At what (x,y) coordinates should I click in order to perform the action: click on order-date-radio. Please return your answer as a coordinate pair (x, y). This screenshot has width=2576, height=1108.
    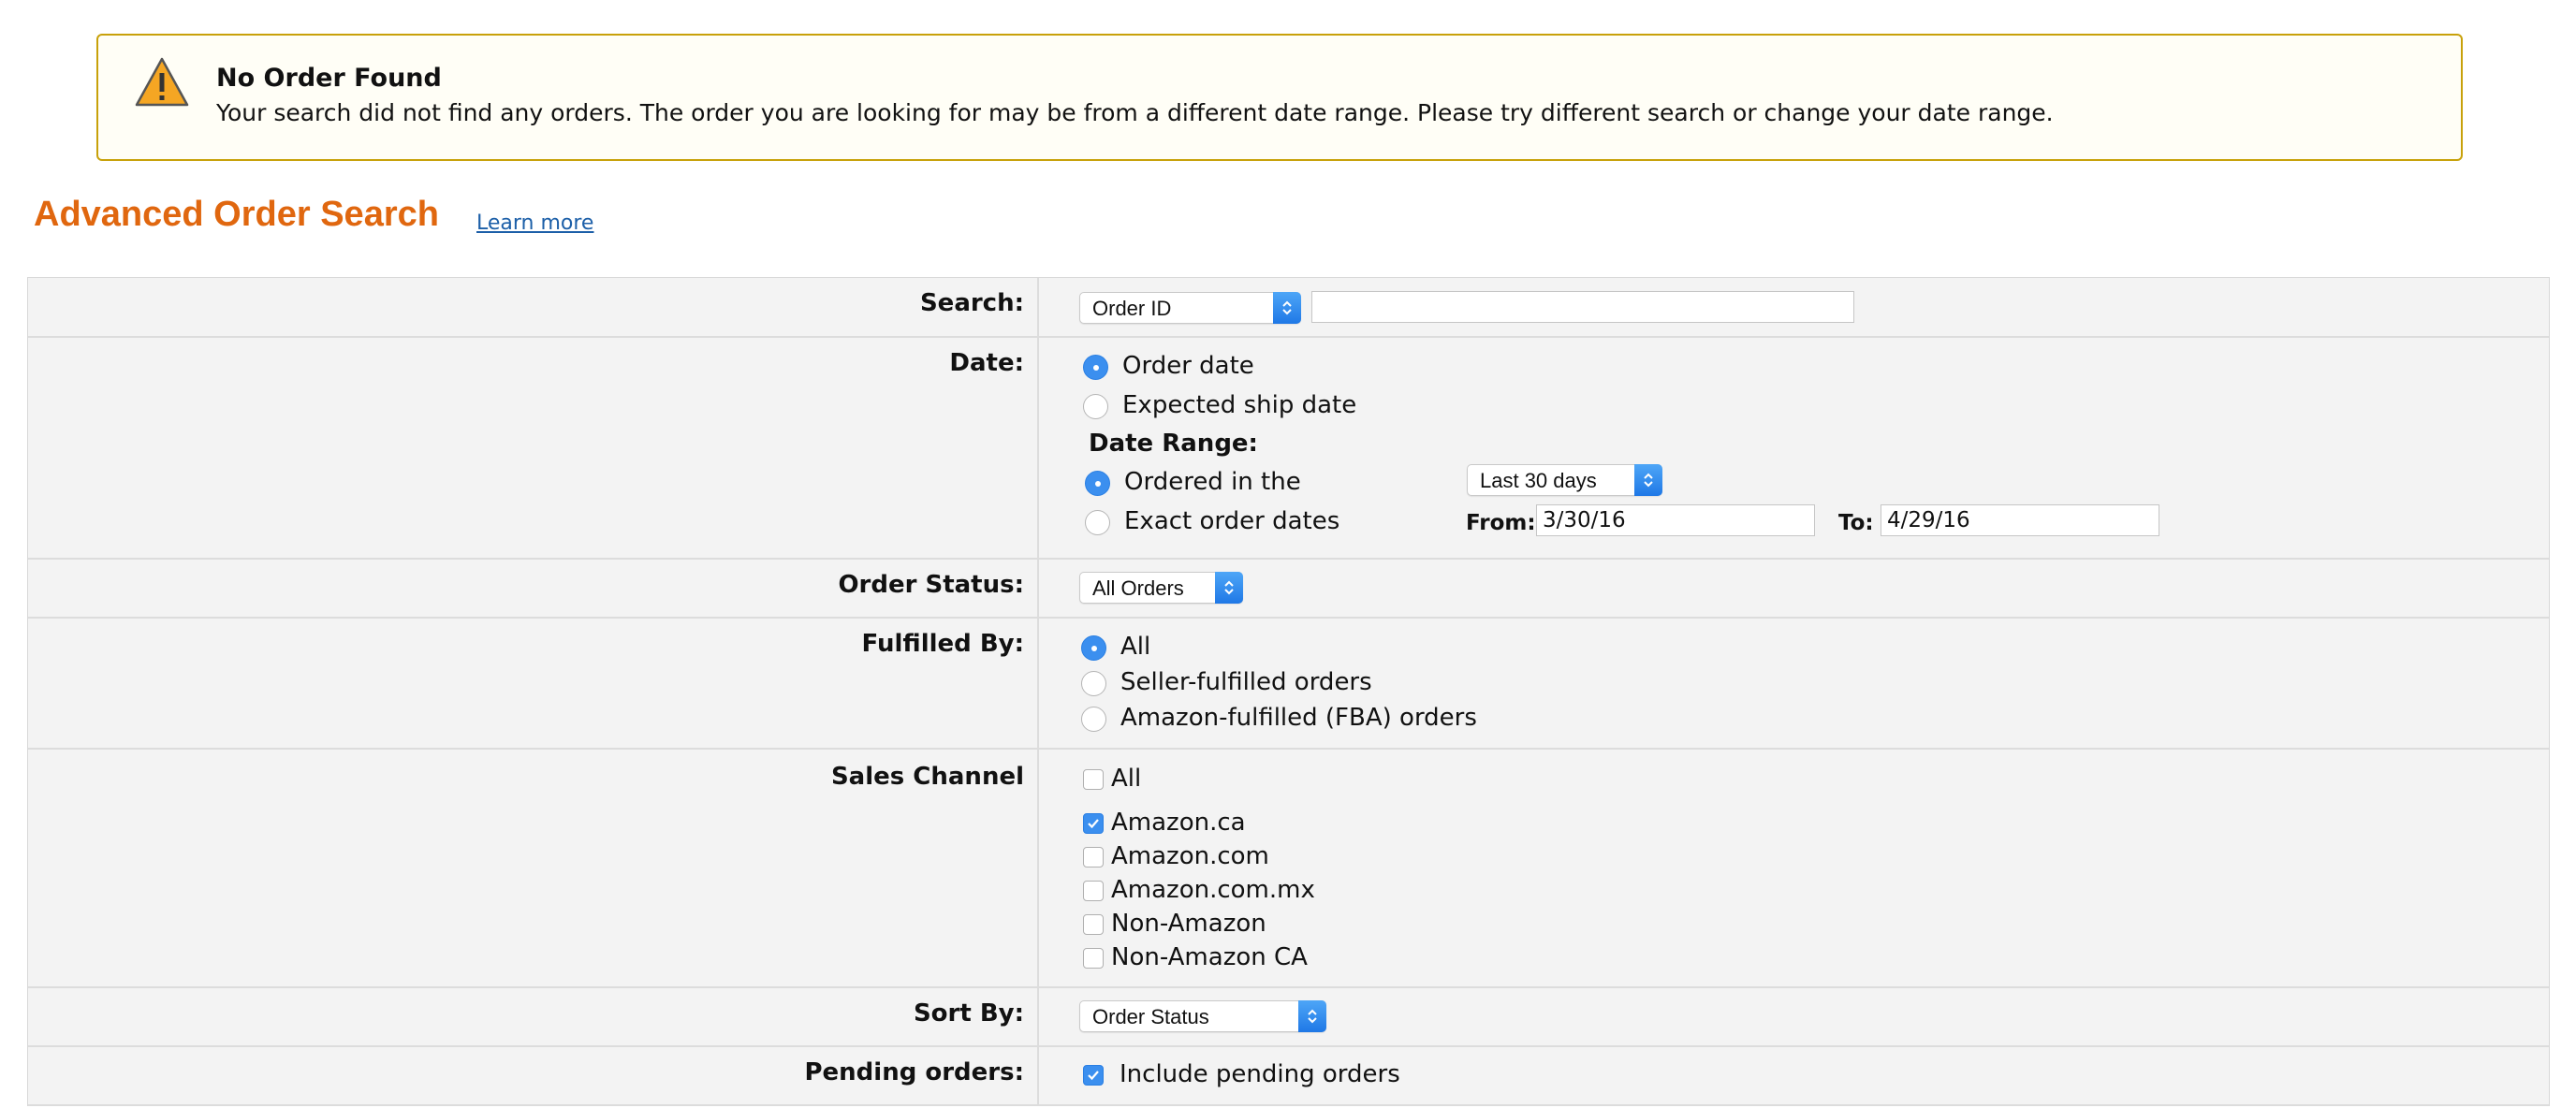
    Looking at the image, I should click on (1095, 367).